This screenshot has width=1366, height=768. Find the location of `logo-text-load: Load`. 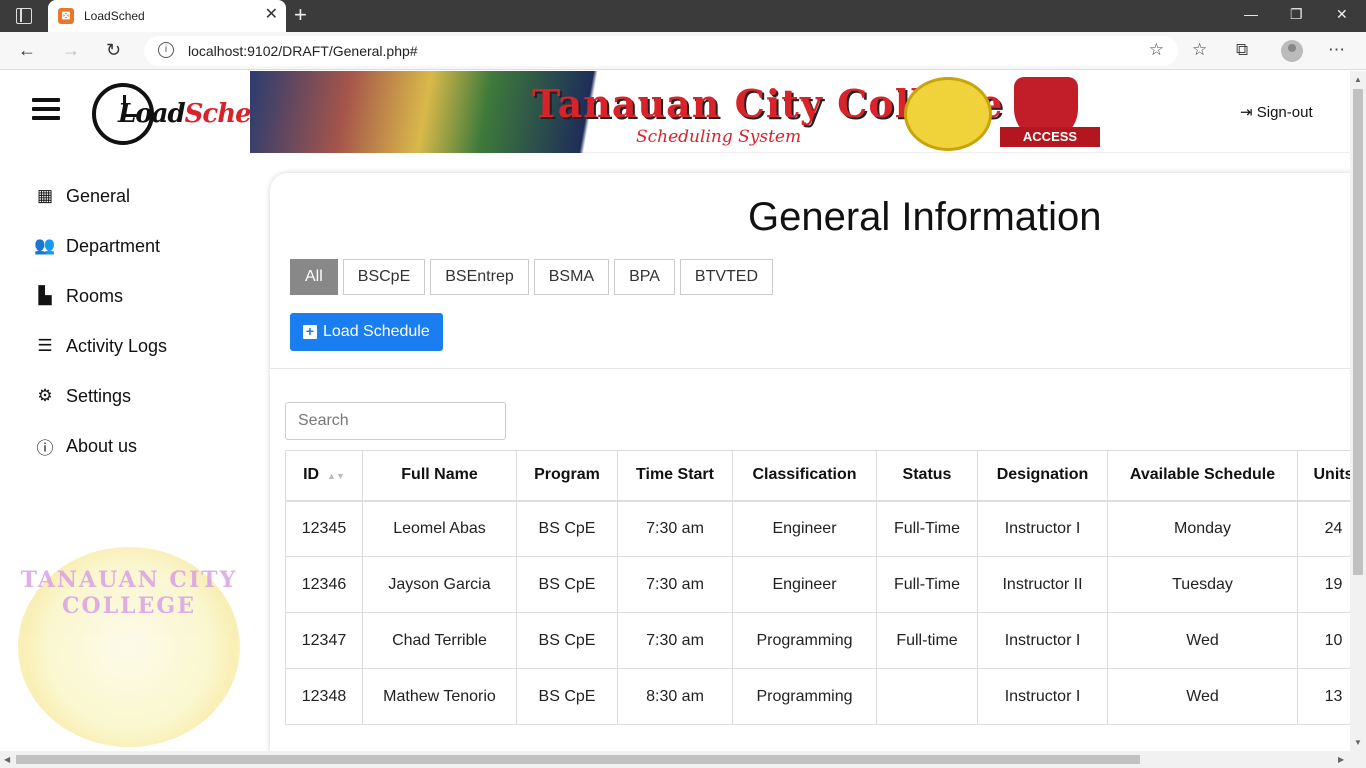

logo-text-load: Load is located at coordinates (152, 114).